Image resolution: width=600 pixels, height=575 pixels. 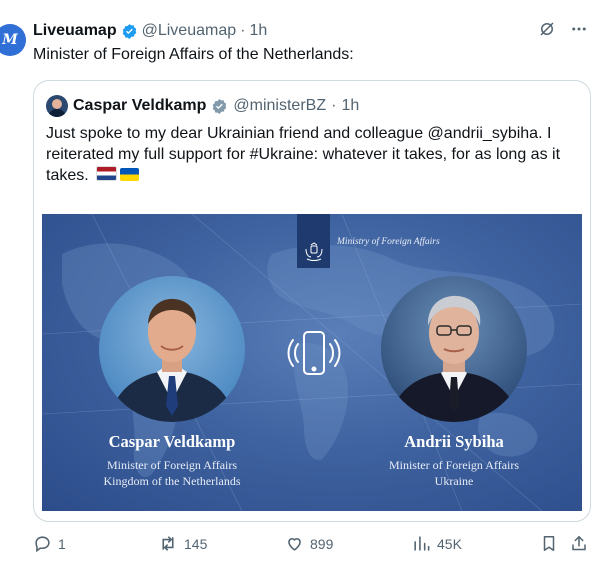 What do you see at coordinates (279, 106) in the screenshot?
I see `quote-author-handle: @ministerBZ` at bounding box center [279, 106].